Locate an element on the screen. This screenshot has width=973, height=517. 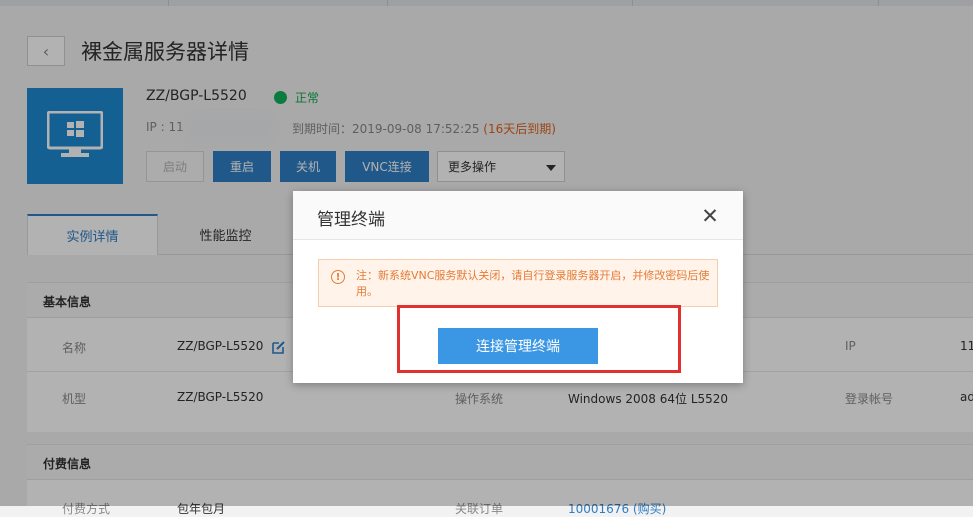
highlight-box is located at coordinates (539, 339).